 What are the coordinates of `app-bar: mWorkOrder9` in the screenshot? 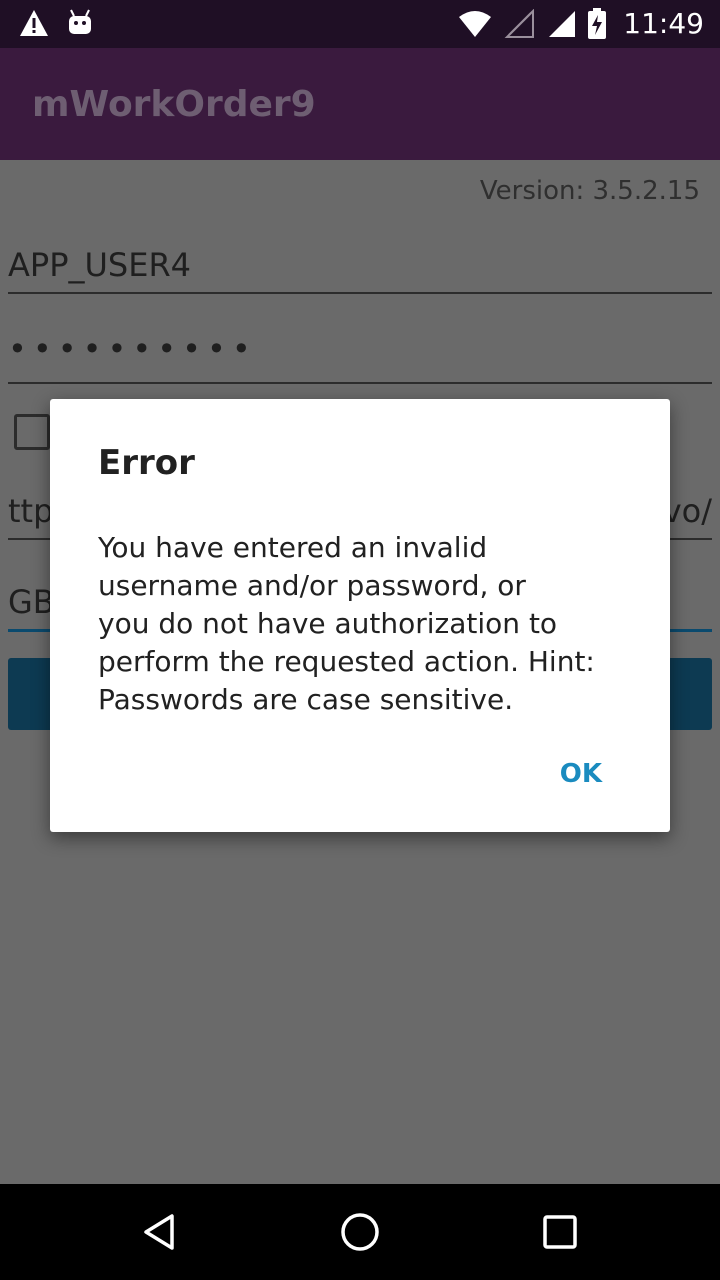 It's located at (360, 104).